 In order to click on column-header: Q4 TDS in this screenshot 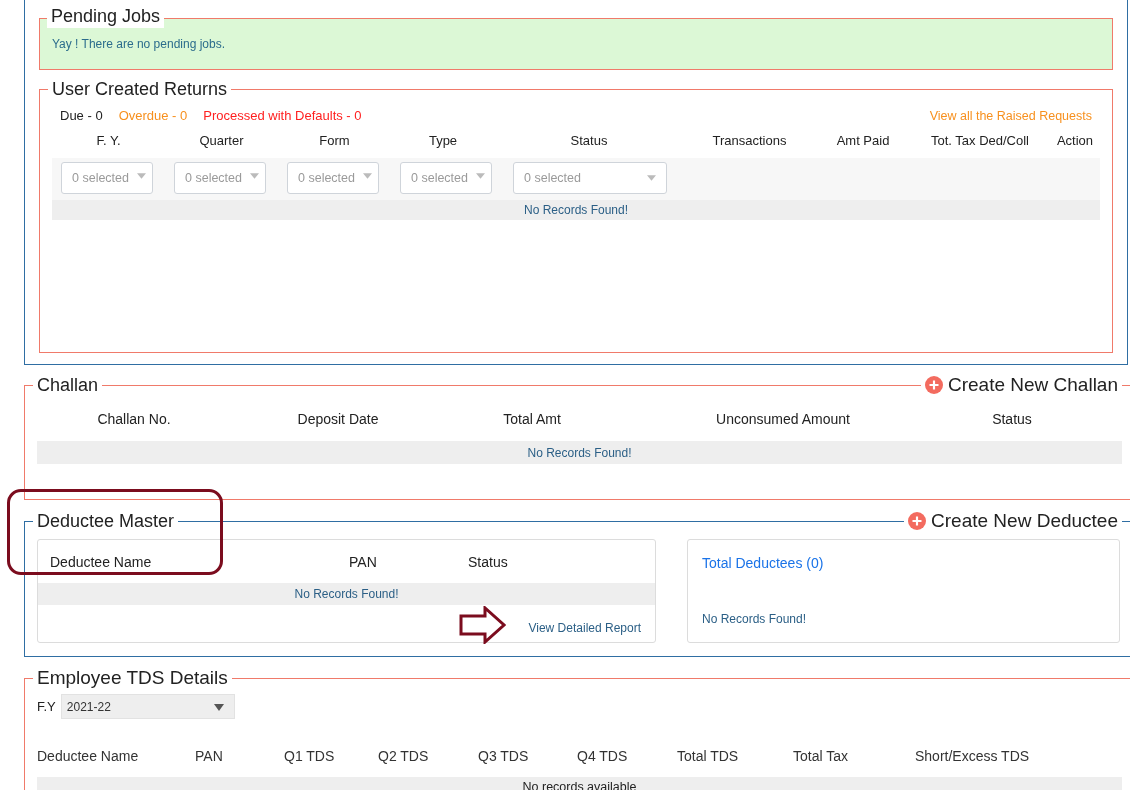, I will do `click(603, 756)`.